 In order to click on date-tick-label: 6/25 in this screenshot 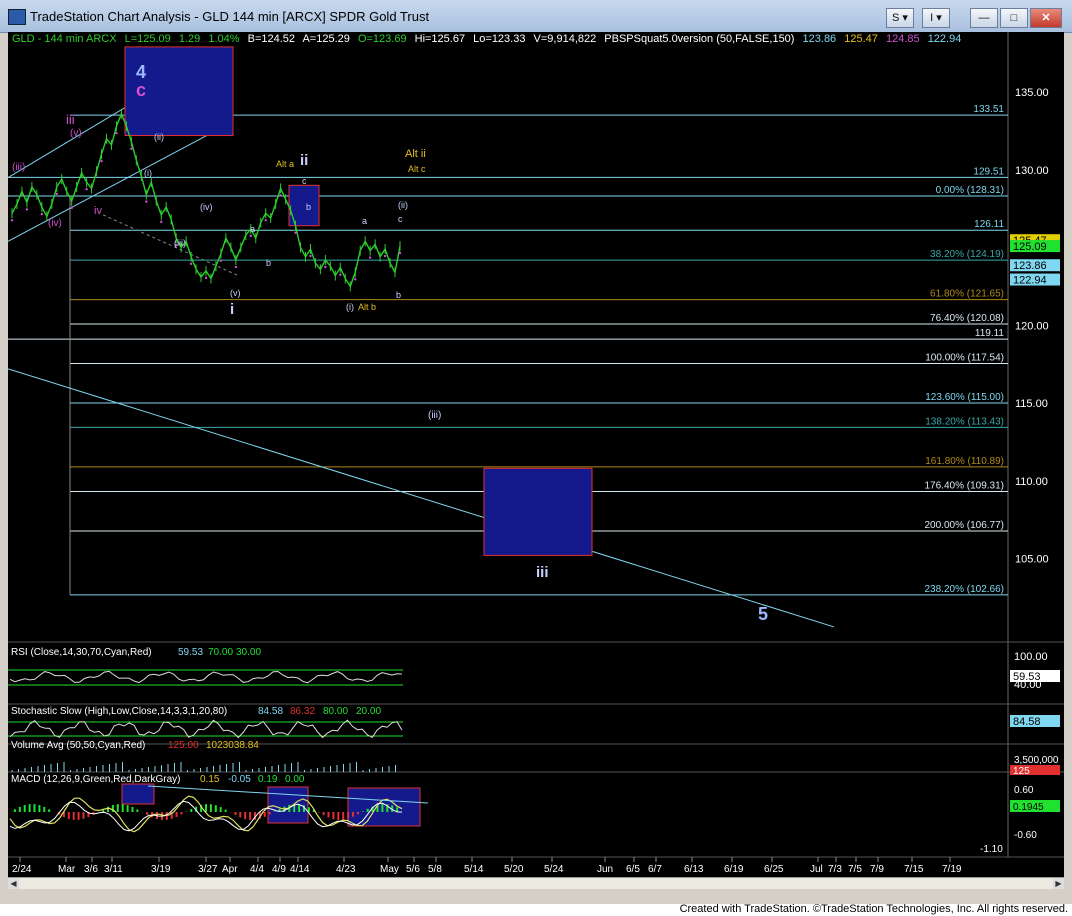, I will do `click(774, 869)`.